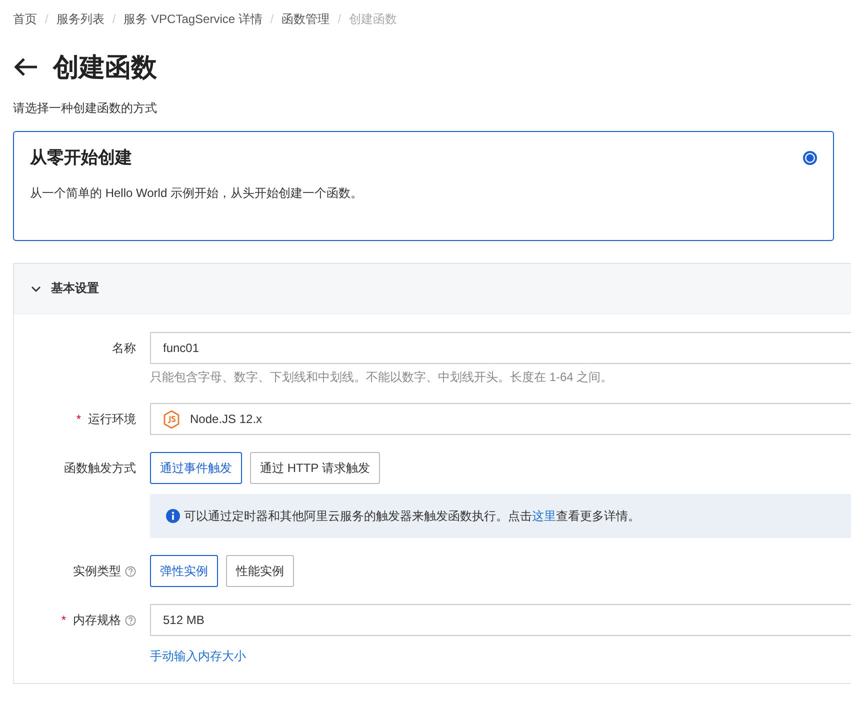 The width and height of the screenshot is (851, 726). What do you see at coordinates (810, 157) in the screenshot?
I see `radio-button` at bounding box center [810, 157].